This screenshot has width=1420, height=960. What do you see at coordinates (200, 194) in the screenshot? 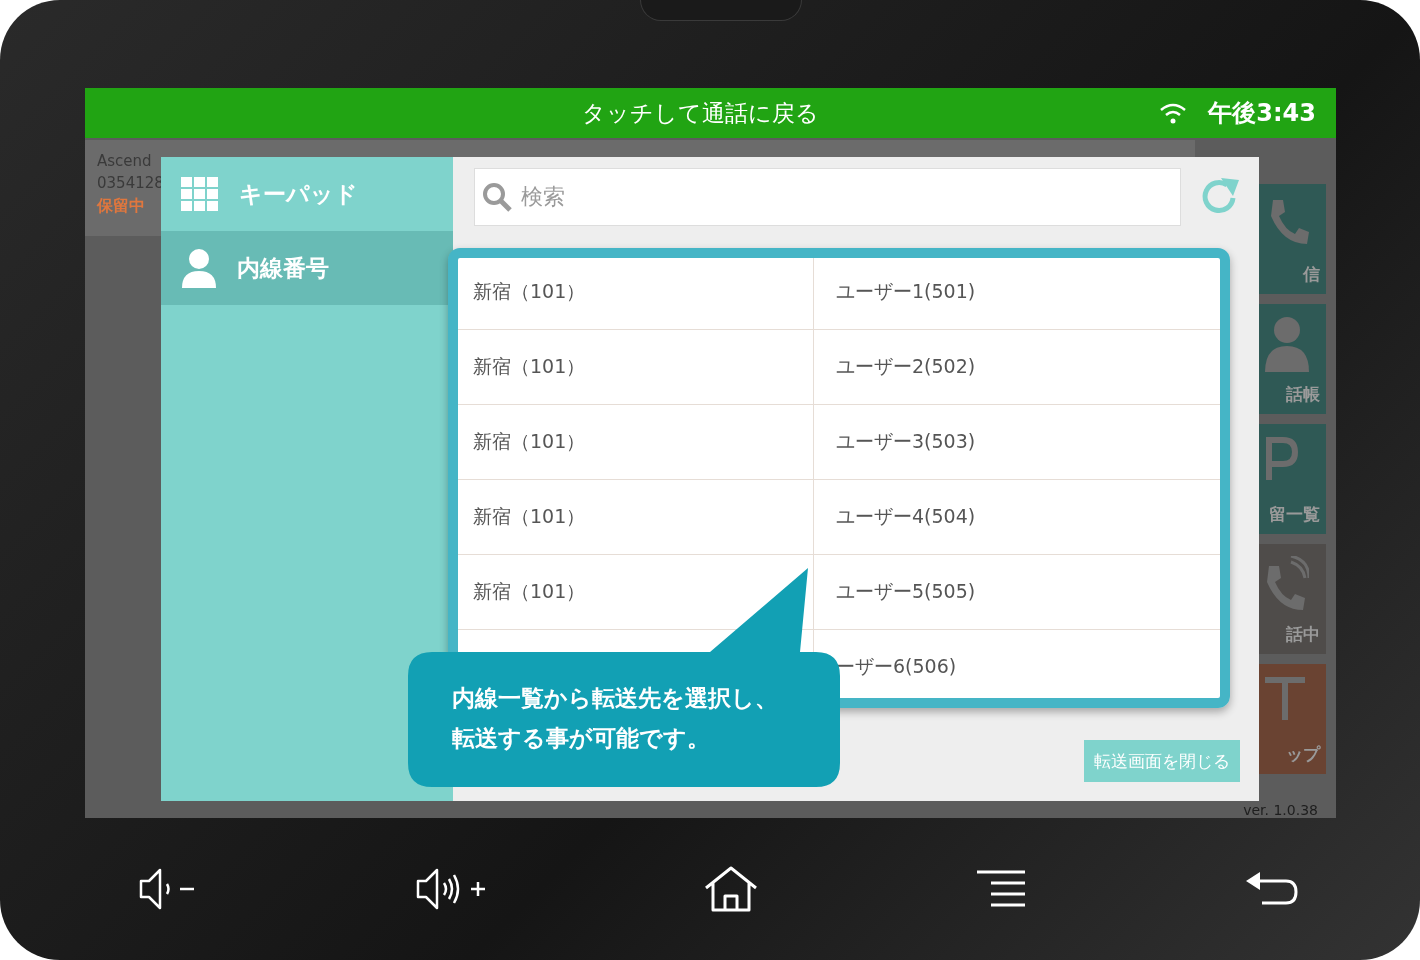
I see `keypad-icon` at bounding box center [200, 194].